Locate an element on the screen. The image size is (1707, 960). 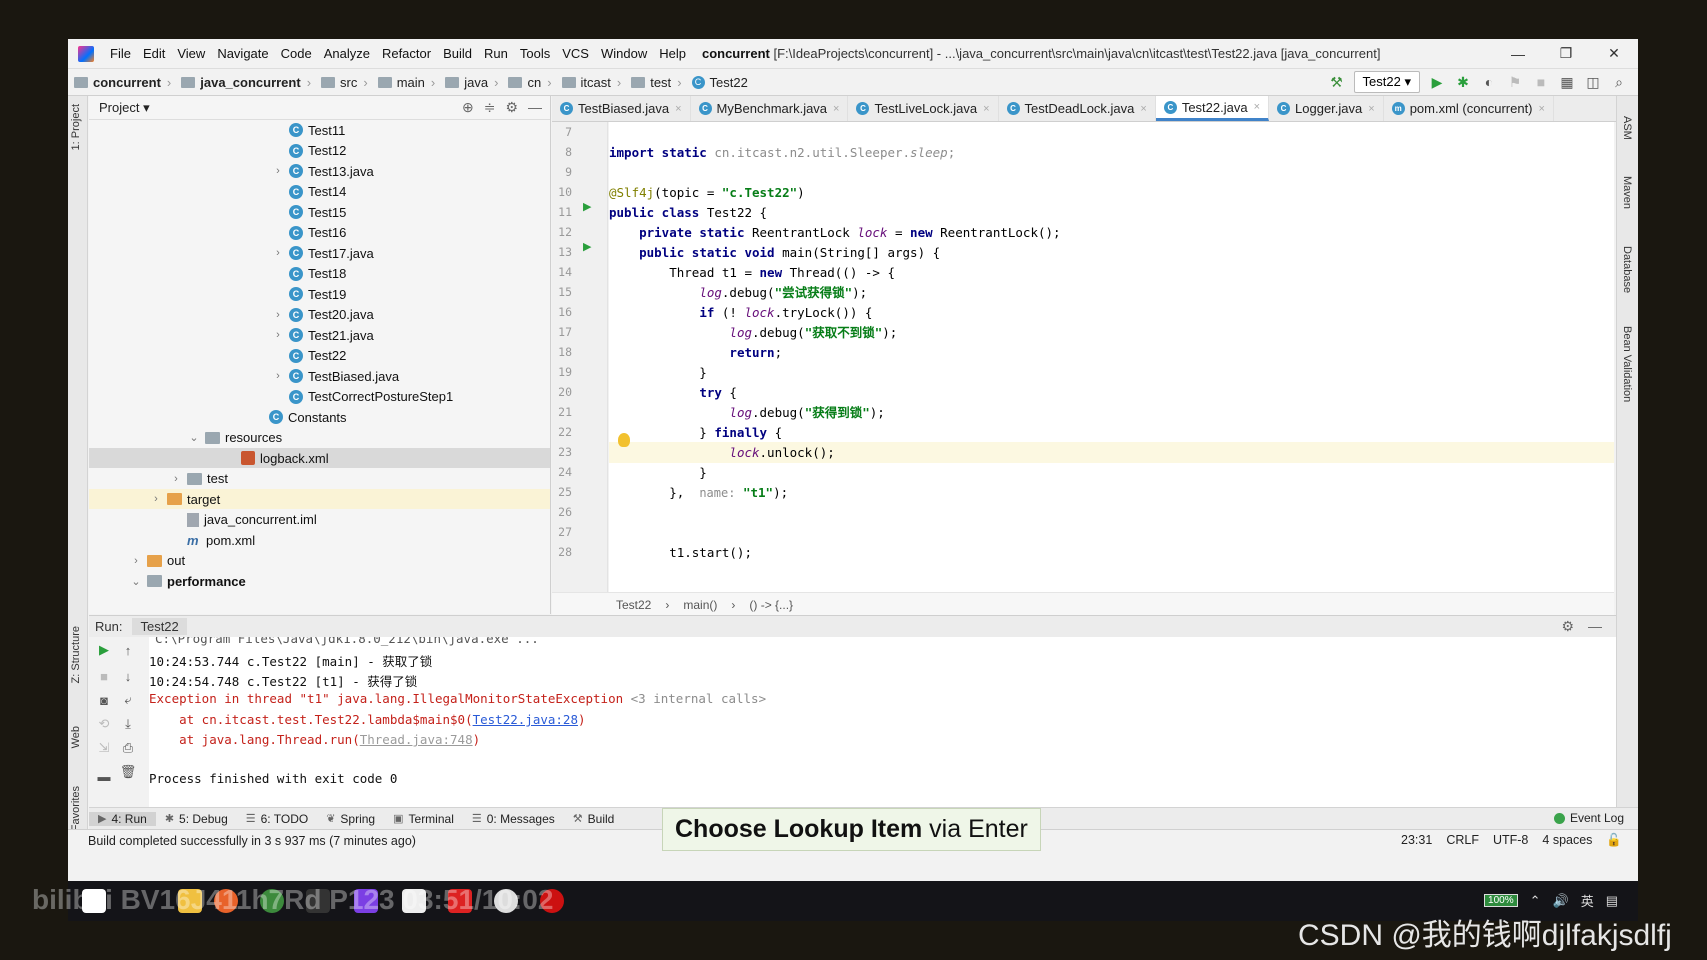
breadcrumb-class: C Test22 is located at coordinates (719, 82).